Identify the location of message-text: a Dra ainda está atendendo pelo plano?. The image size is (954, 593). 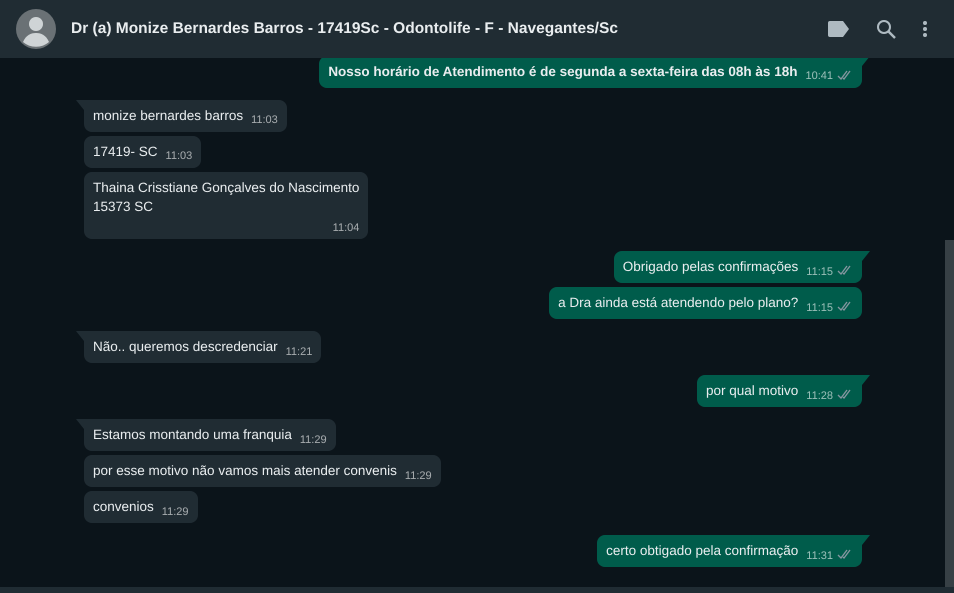
(678, 303).